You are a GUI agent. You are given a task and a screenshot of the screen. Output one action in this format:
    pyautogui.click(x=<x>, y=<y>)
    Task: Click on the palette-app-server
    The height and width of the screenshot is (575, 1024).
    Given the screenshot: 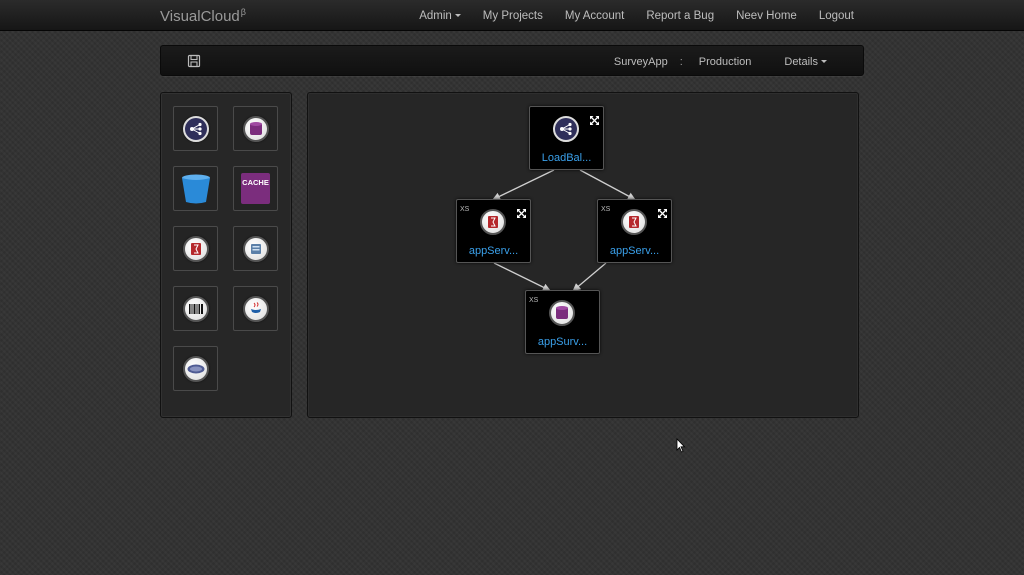 What is the action you would take?
    pyautogui.click(x=195, y=248)
    